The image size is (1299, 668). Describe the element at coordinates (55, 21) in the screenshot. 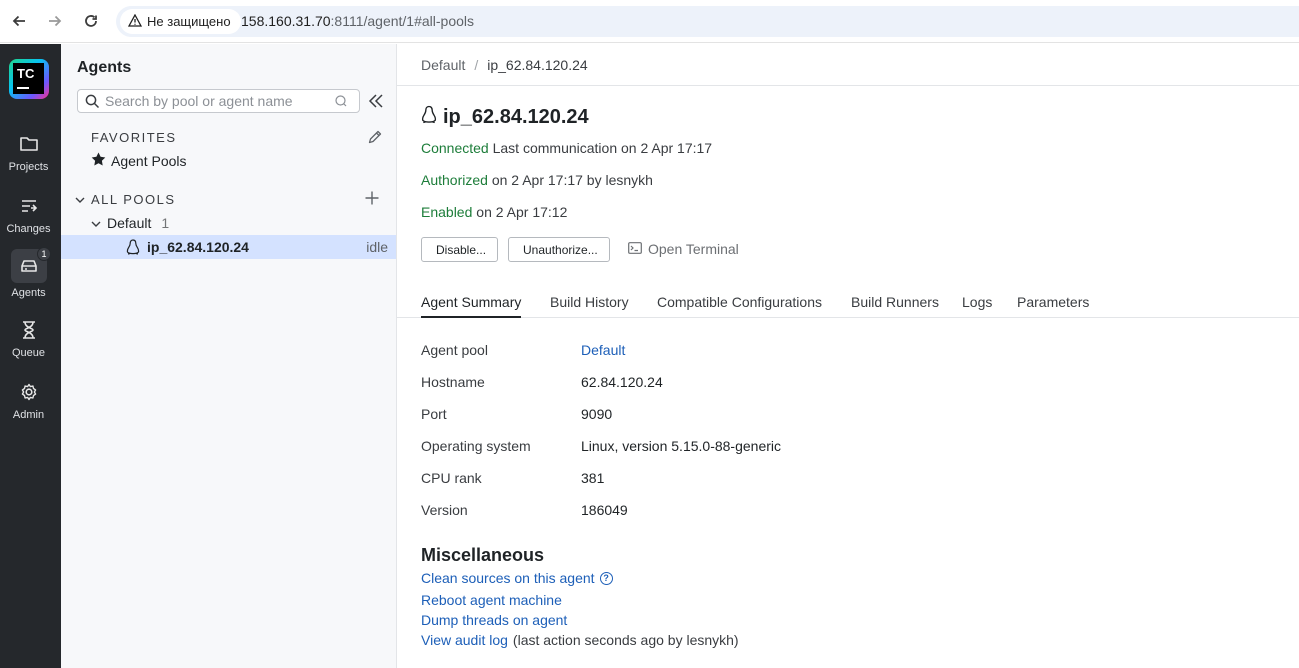

I see `forward-arrow-icon` at that location.